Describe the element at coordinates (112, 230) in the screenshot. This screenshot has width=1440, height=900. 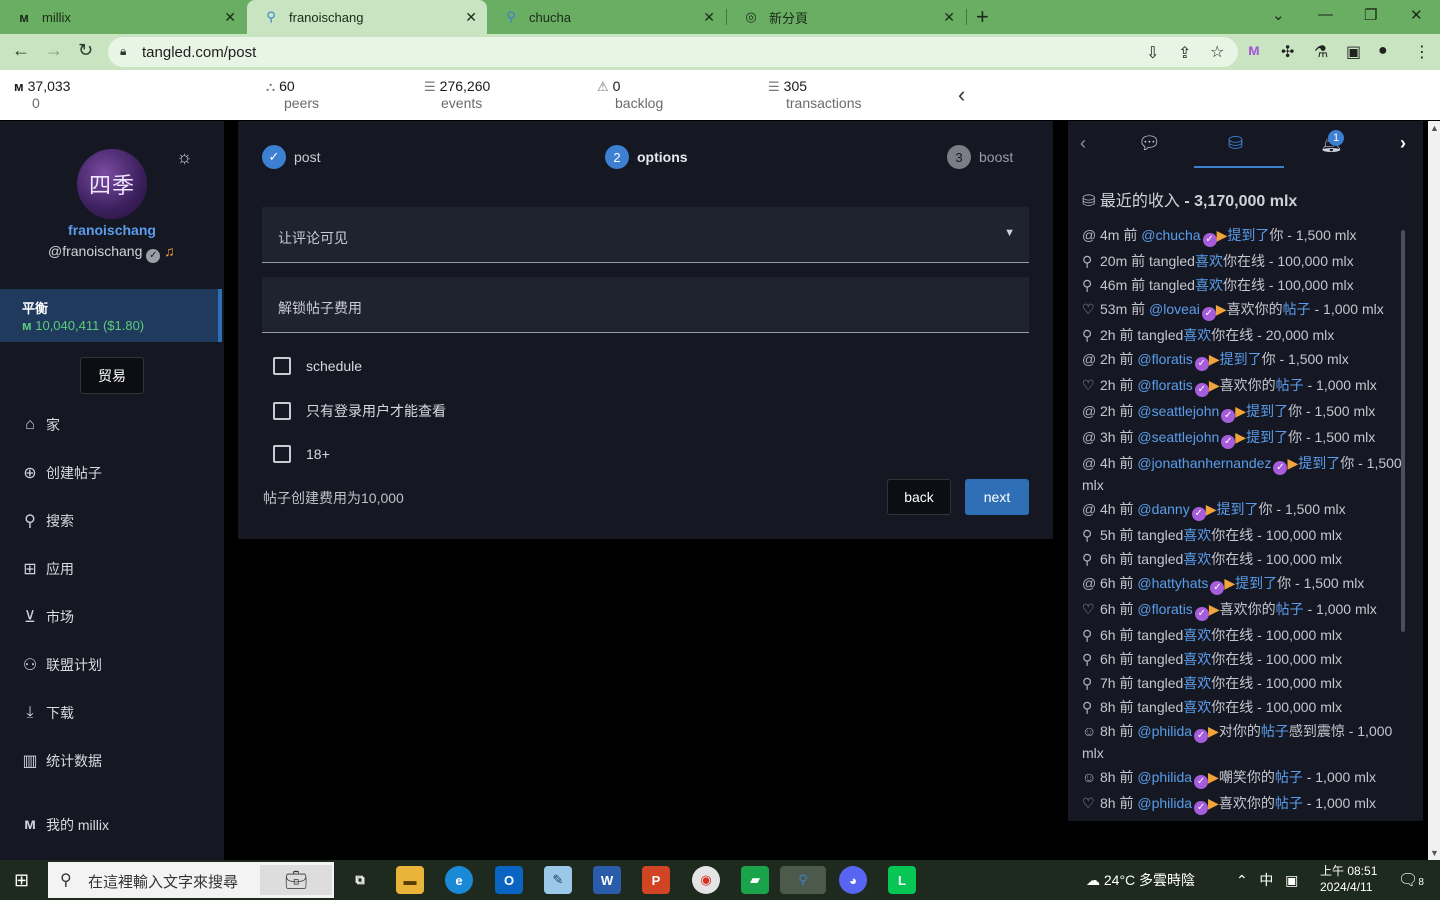
I see `profile-username: franoischang` at that location.